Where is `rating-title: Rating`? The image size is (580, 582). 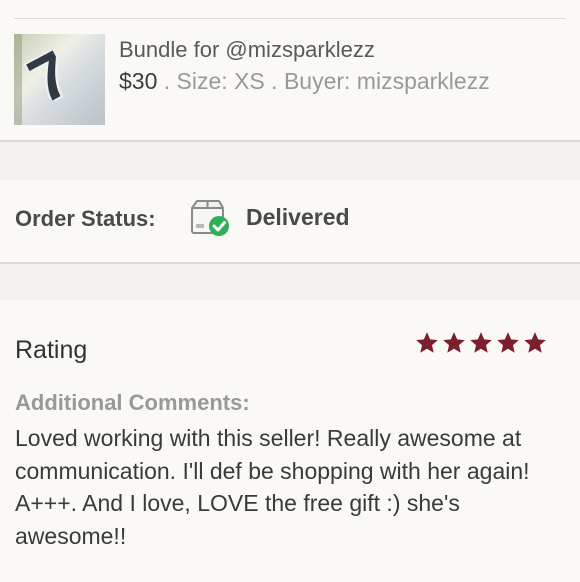 rating-title: Rating is located at coordinates (51, 350).